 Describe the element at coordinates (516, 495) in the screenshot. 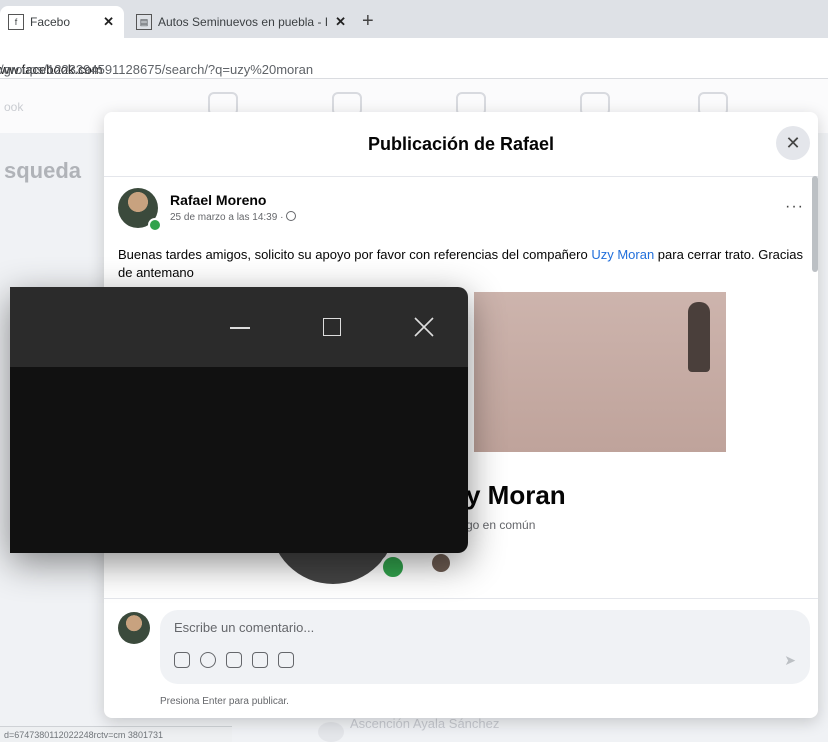

I see `shared-profile-name: y Moran` at that location.